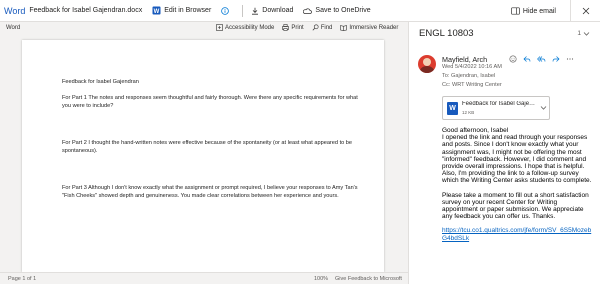 The height and width of the screenshot is (284, 600). I want to click on accessibility-icon, so click(219, 27).